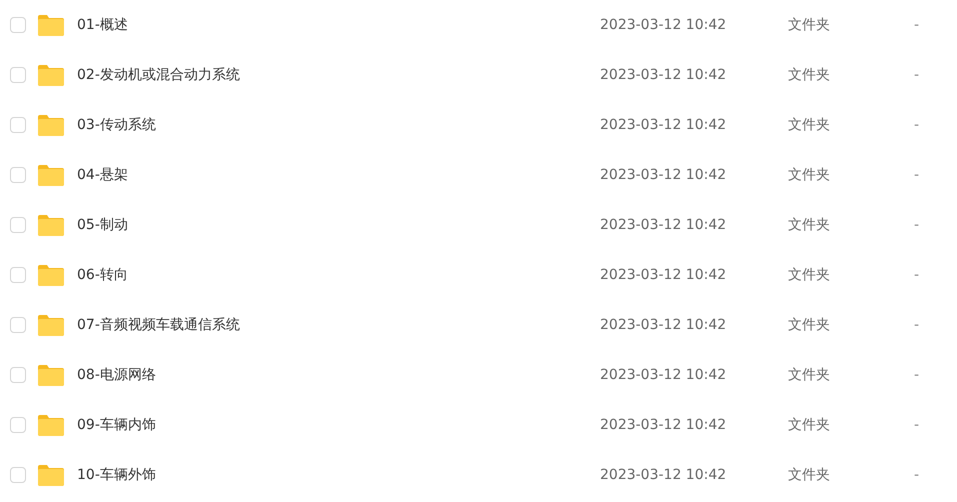 The image size is (957, 502). I want to click on folder-name: 10-车辆外饰, so click(338, 475).